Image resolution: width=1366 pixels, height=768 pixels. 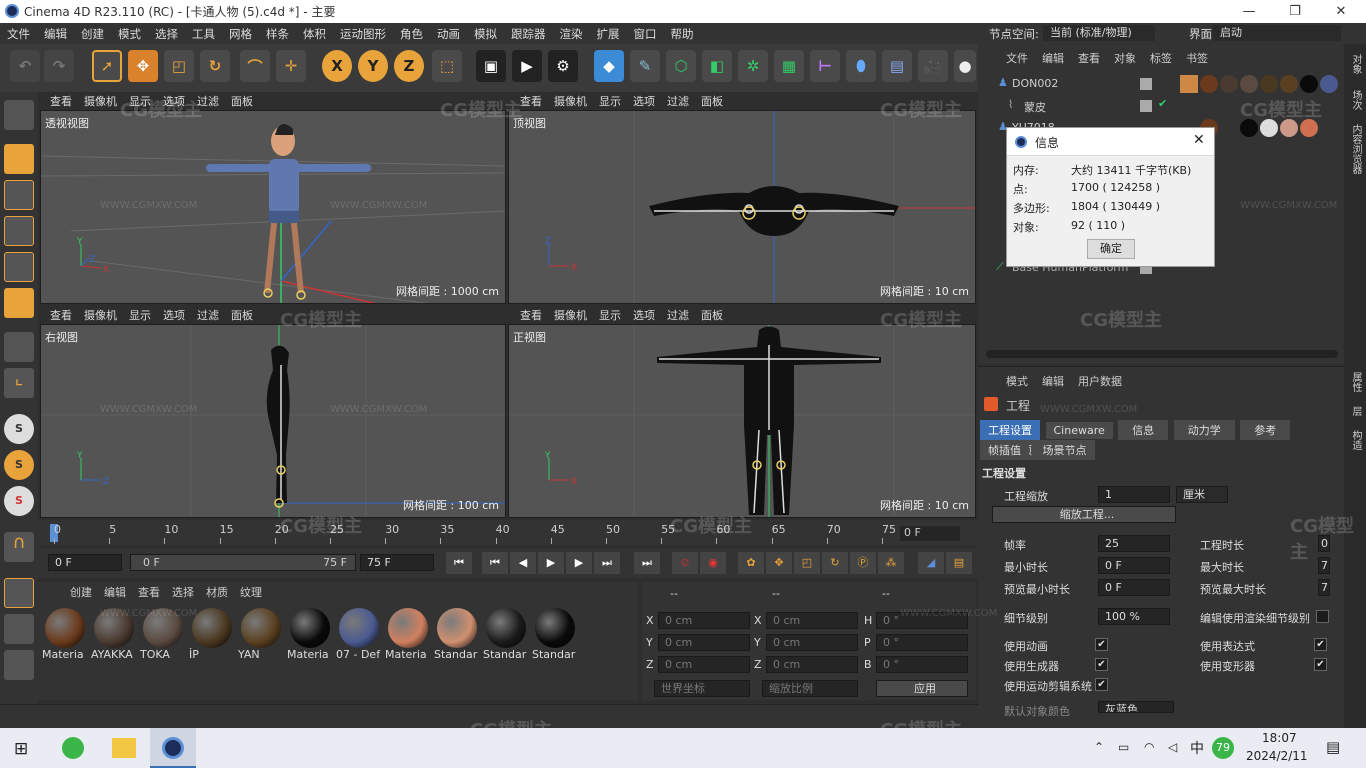 I want to click on key-pla-icon: ⁂, so click(x=891, y=563).